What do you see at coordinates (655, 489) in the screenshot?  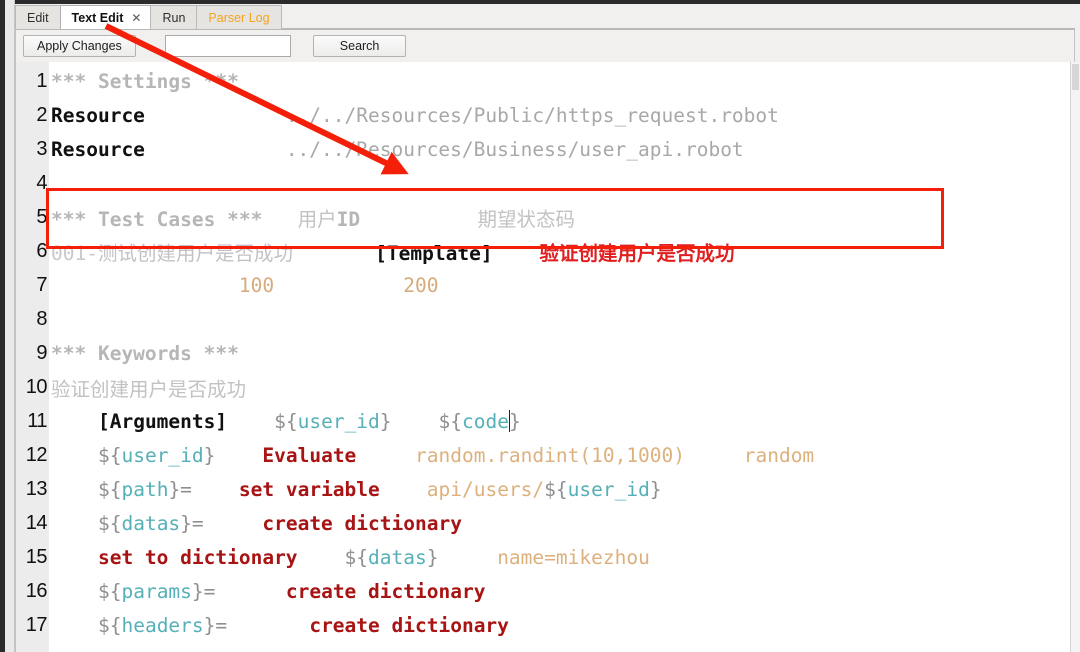 I see `code-token: }` at bounding box center [655, 489].